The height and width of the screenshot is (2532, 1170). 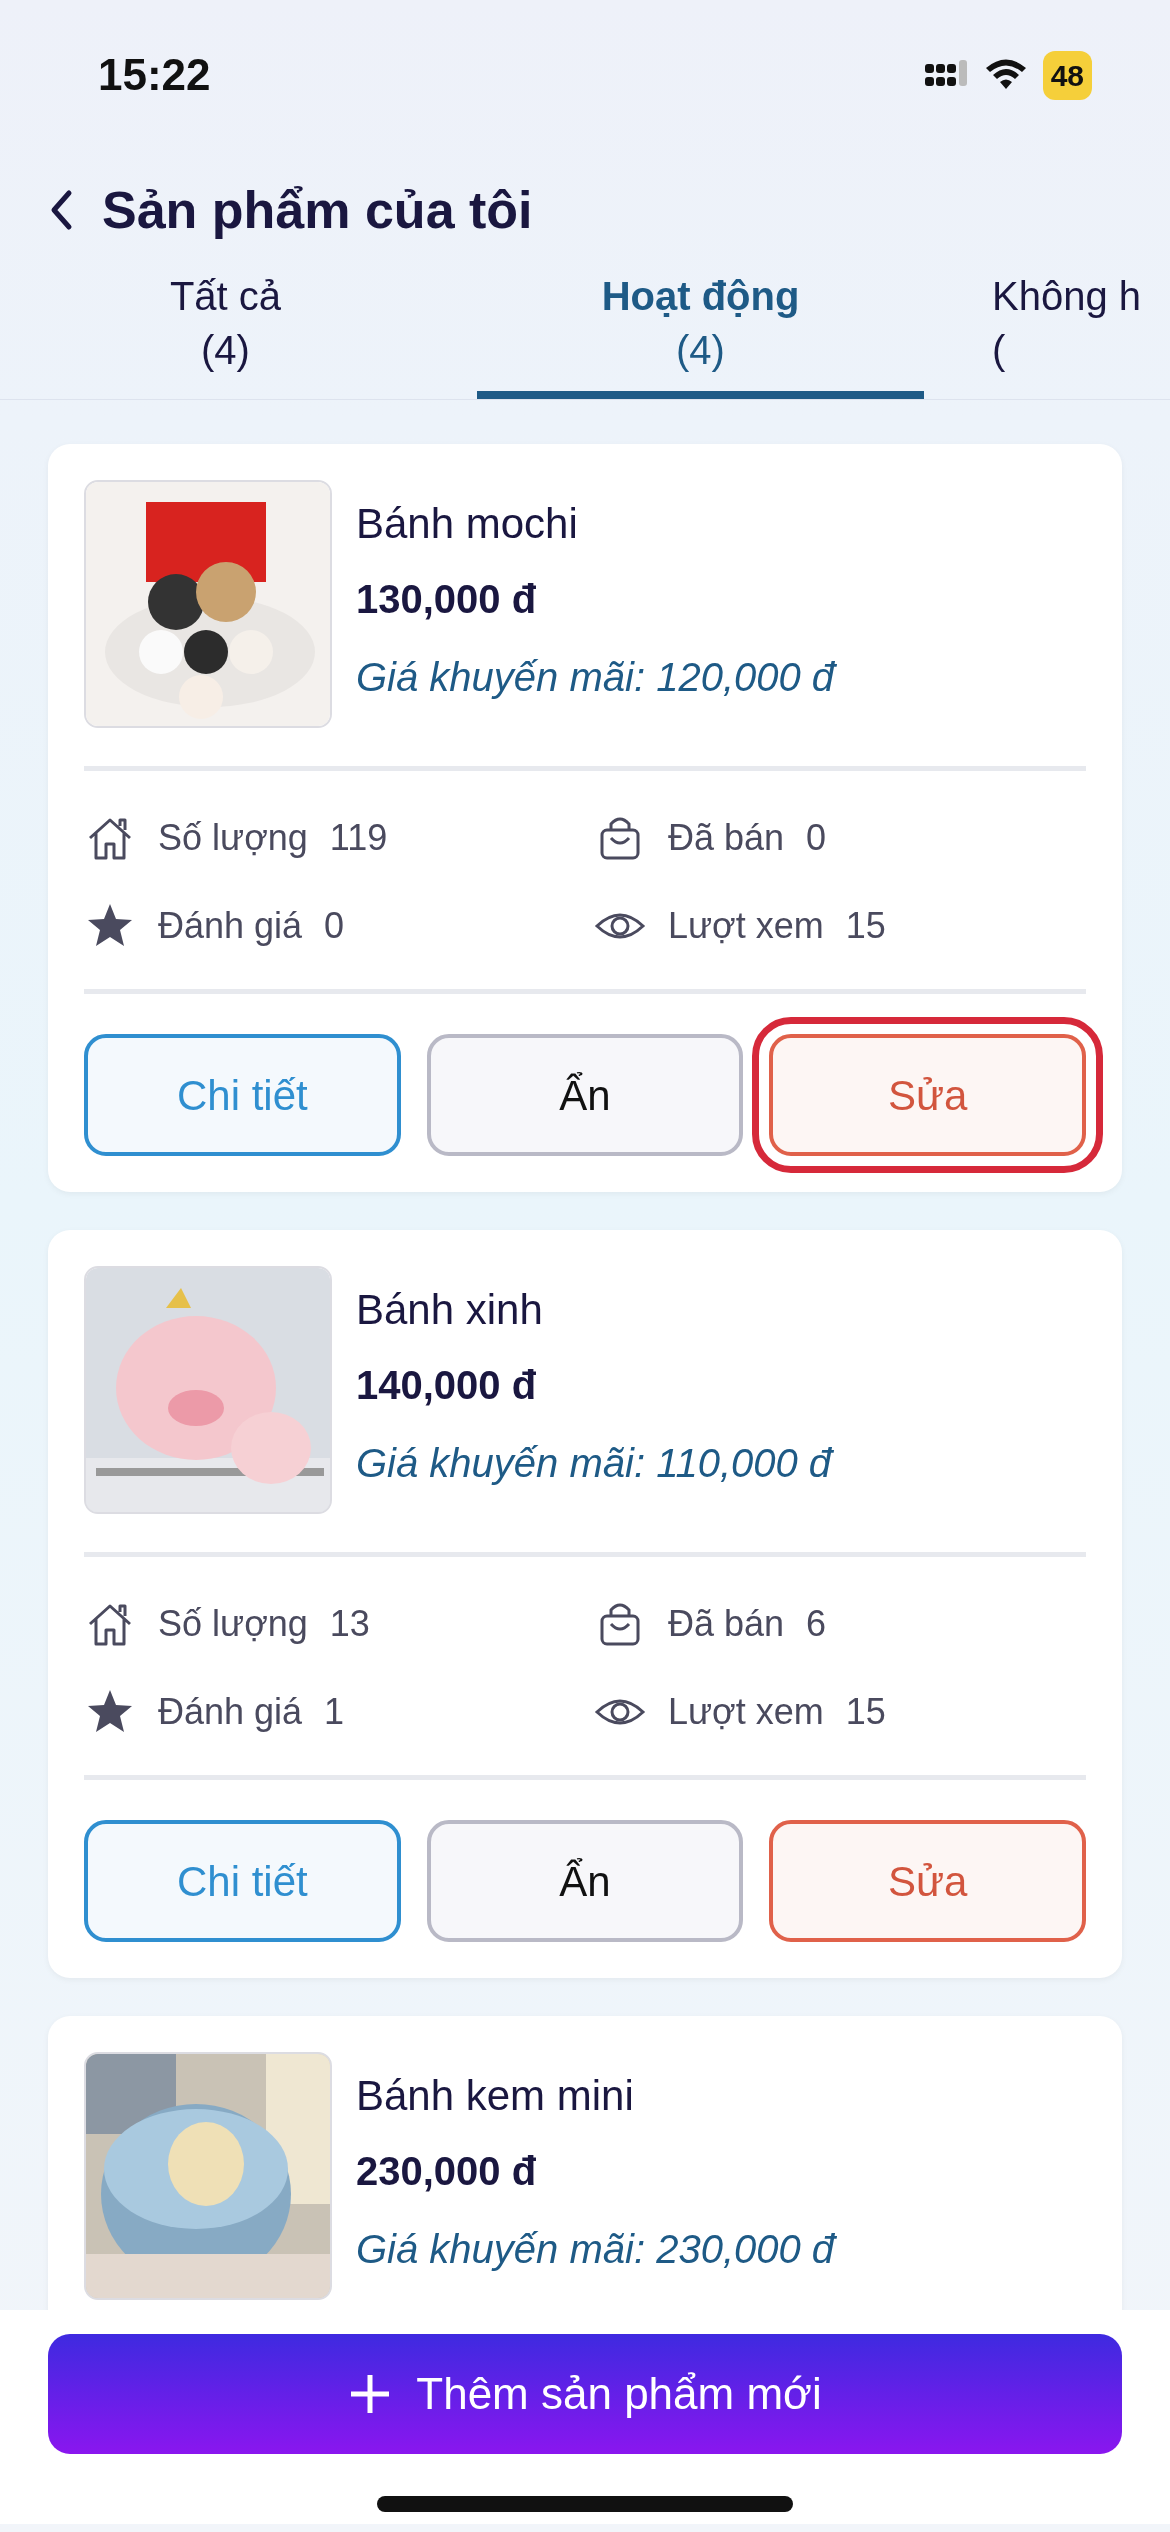 I want to click on page-title: Sản phẩm của tôi, so click(x=317, y=210).